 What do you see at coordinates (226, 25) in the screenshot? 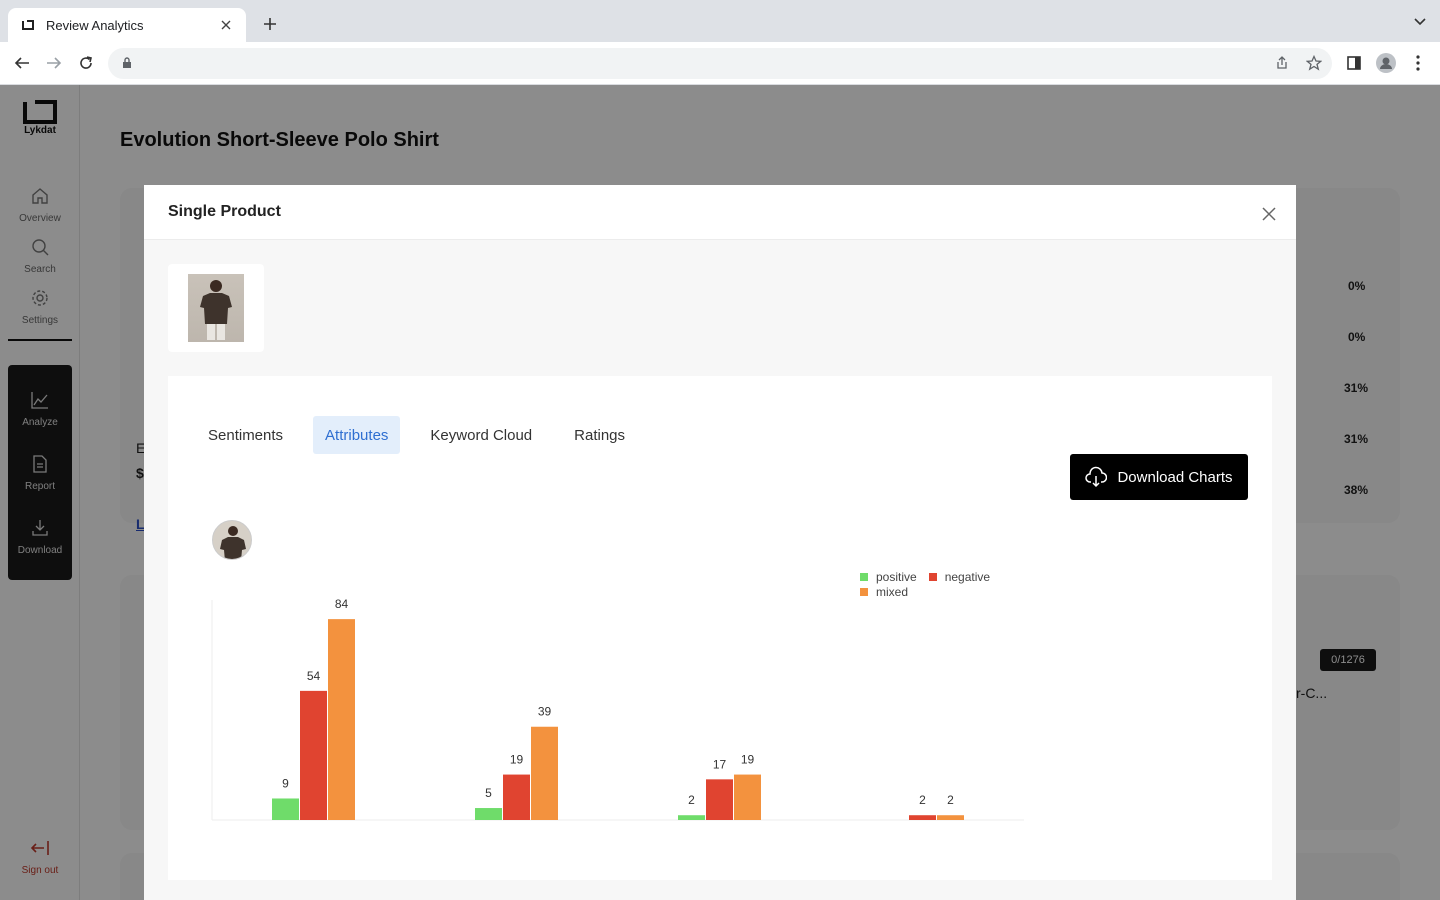
I see `tab-close-icon` at bounding box center [226, 25].